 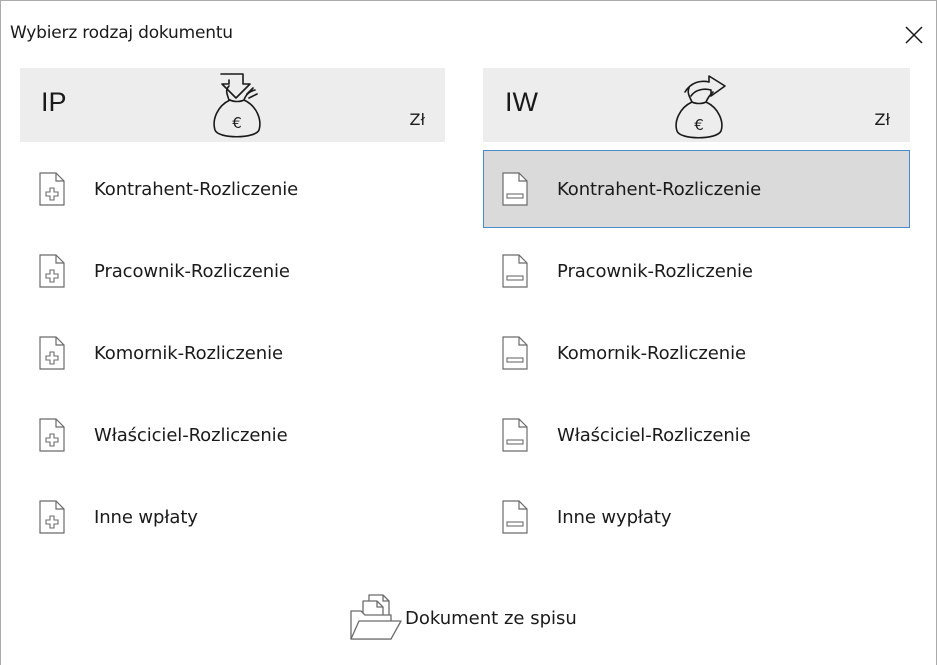 I want to click on expense-item-wlasciciel: Właściciel-Rozliczenie, so click(x=696, y=435).